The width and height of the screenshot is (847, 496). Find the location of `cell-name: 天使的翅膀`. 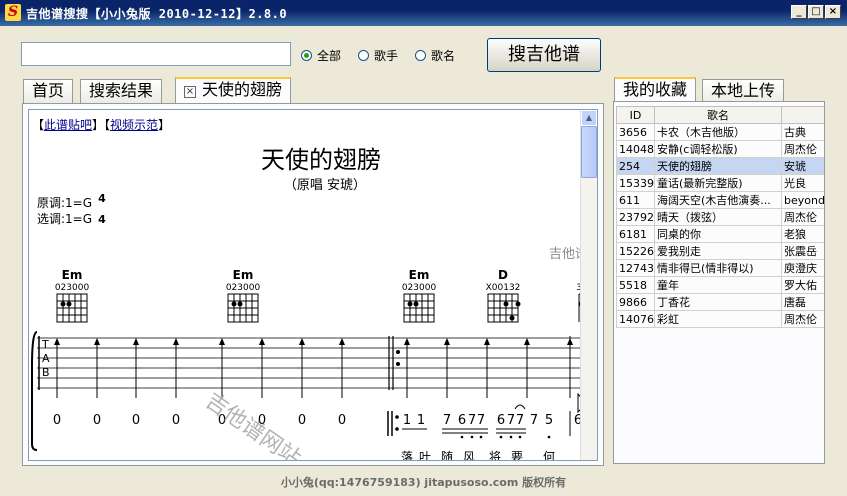

cell-name: 天使的翅膀 is located at coordinates (718, 166).